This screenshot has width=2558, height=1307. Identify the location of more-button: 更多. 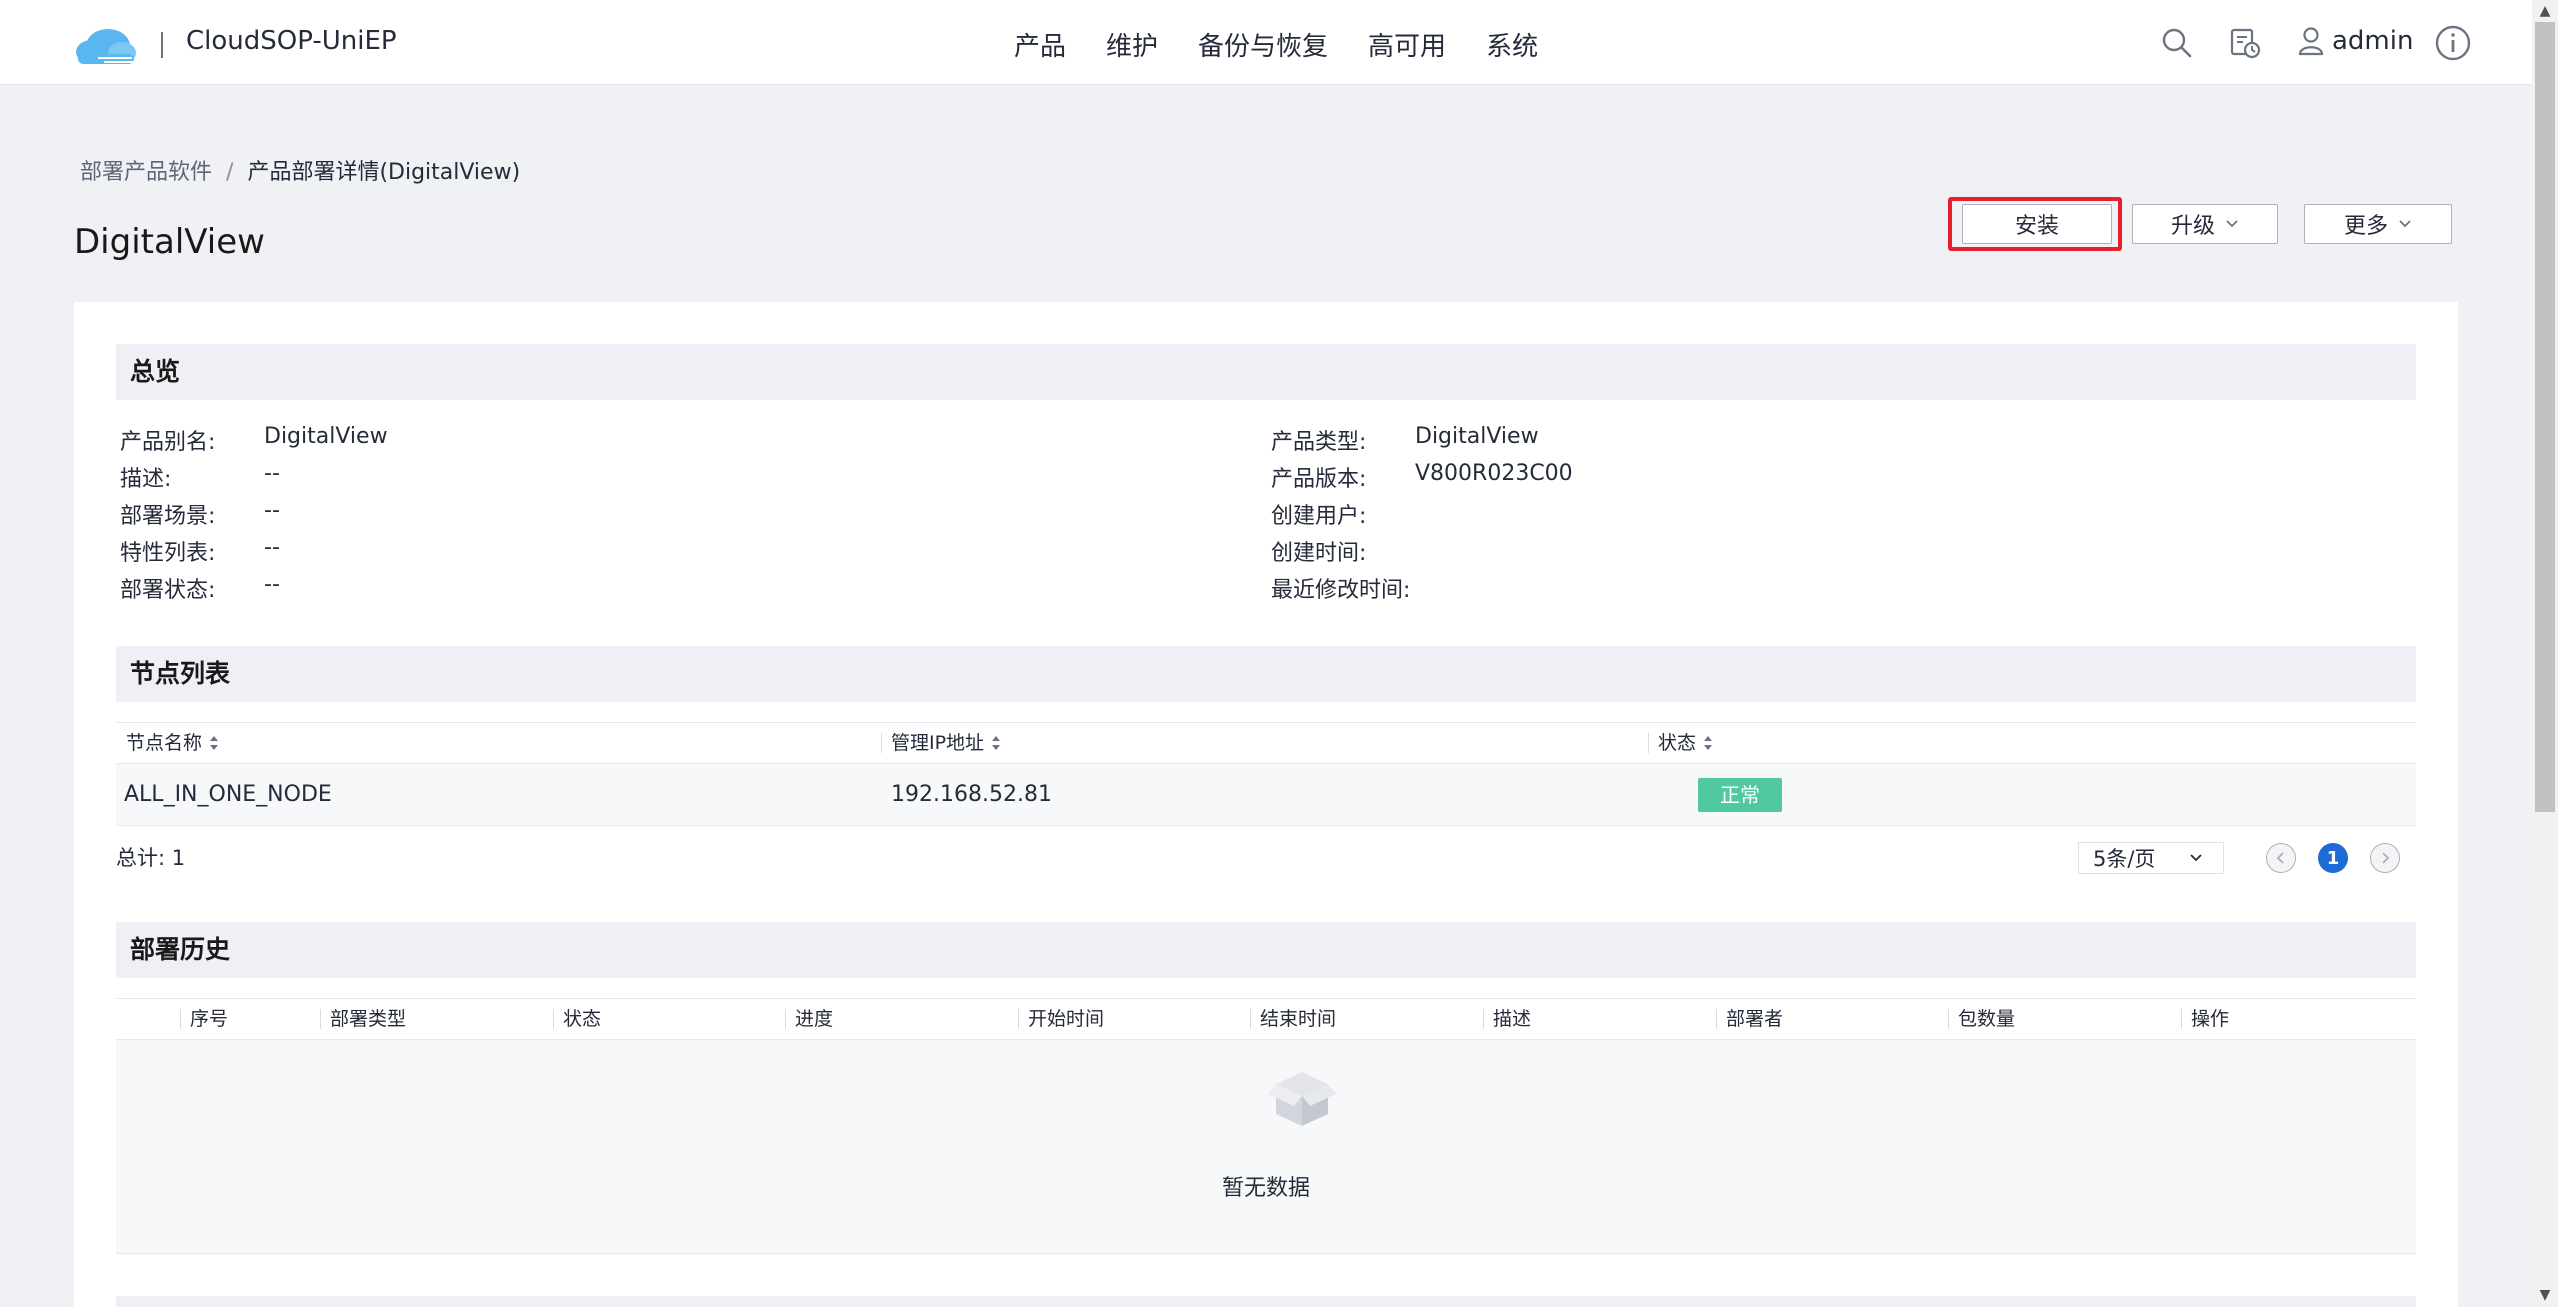
(2378, 224).